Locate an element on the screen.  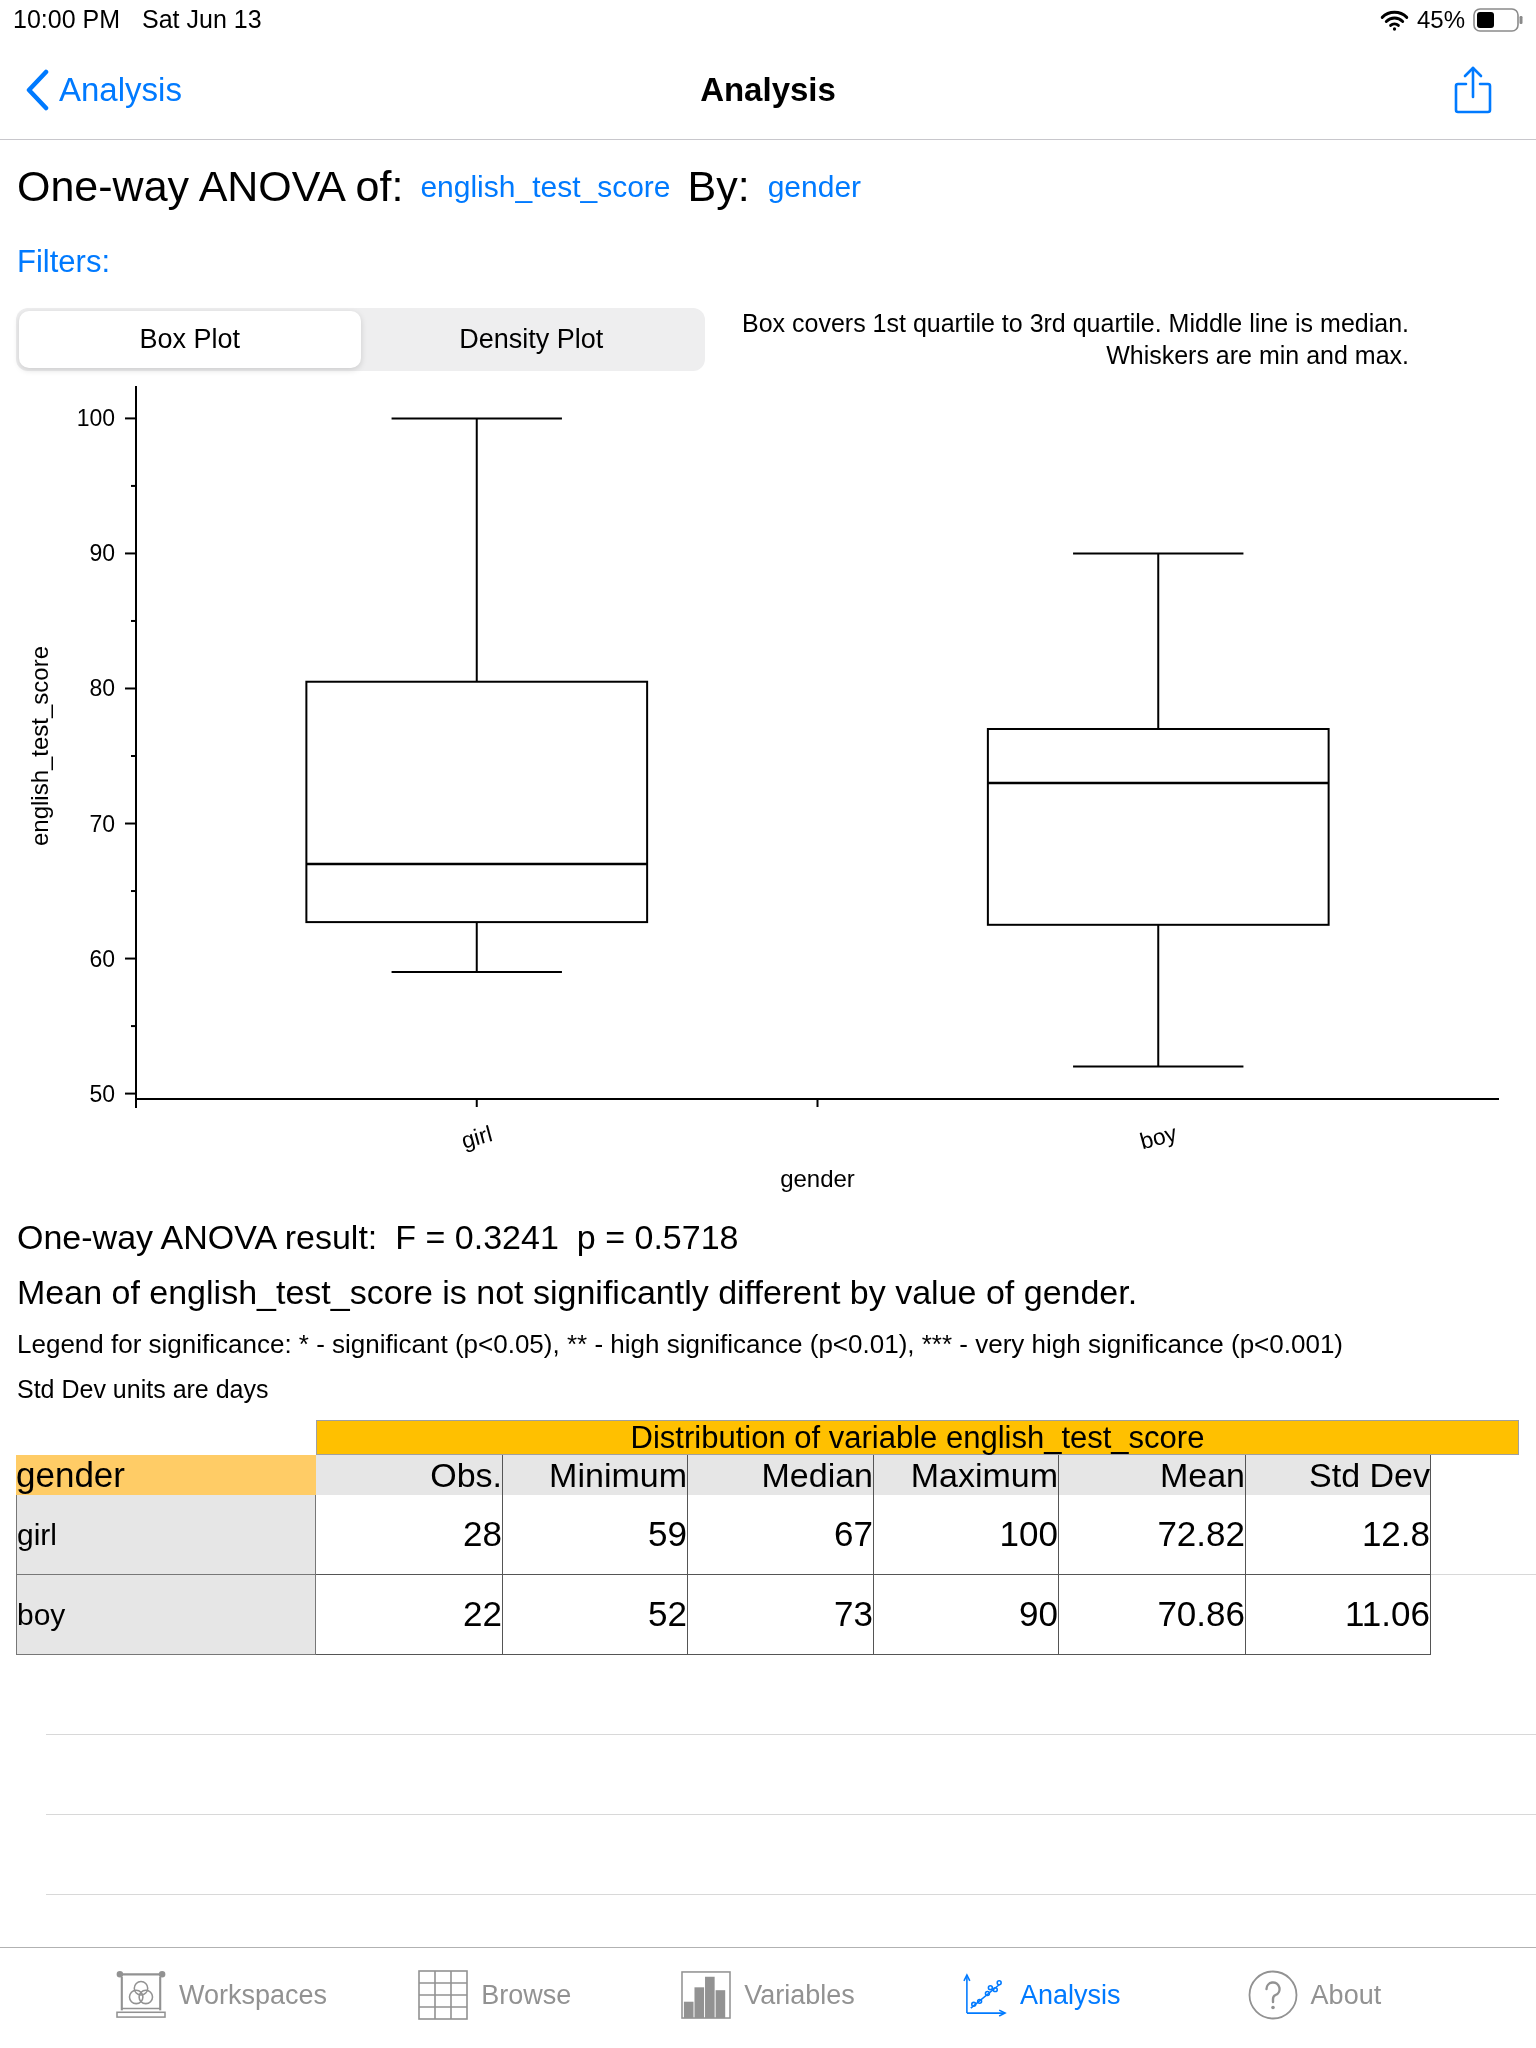
table-cell: 11.06 is located at coordinates (1338, 1615).